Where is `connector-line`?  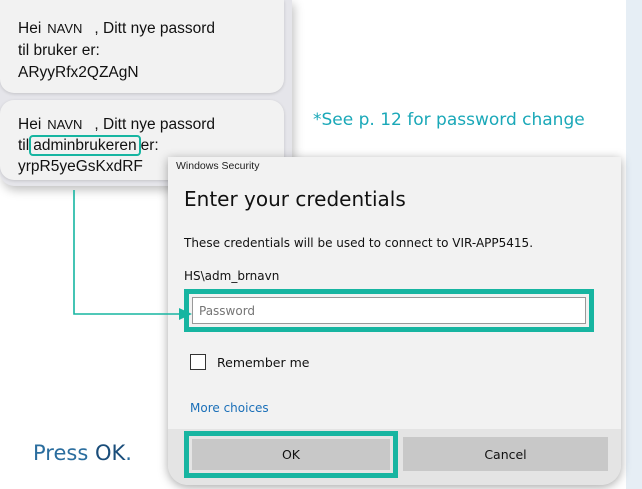 connector-line is located at coordinates (126, 252).